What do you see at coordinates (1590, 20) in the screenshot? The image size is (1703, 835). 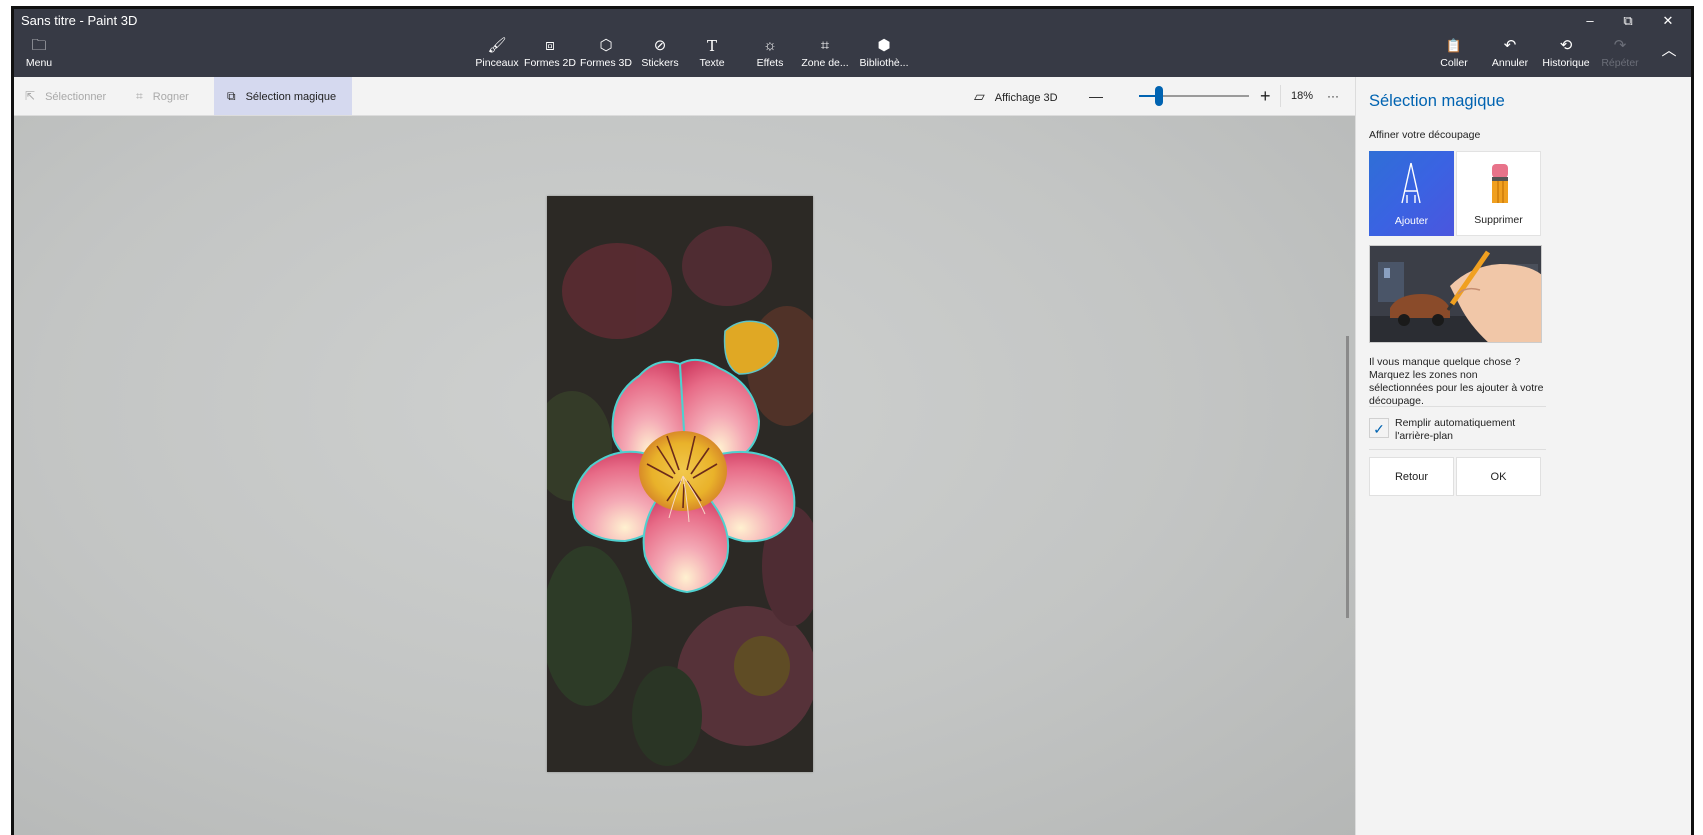 I see `minimize-button: –` at bounding box center [1590, 20].